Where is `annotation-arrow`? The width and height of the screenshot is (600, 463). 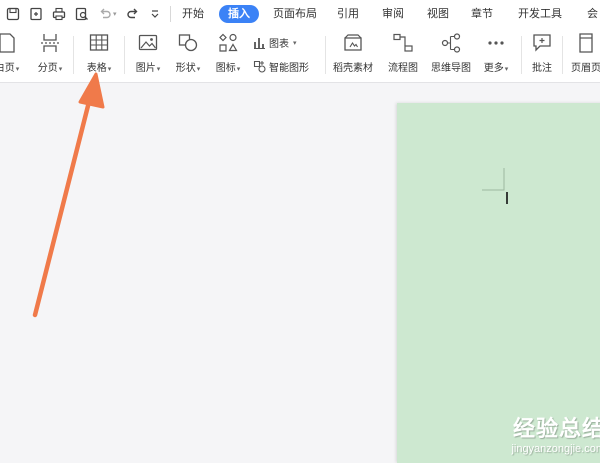
annotation-arrow is located at coordinates (68, 195).